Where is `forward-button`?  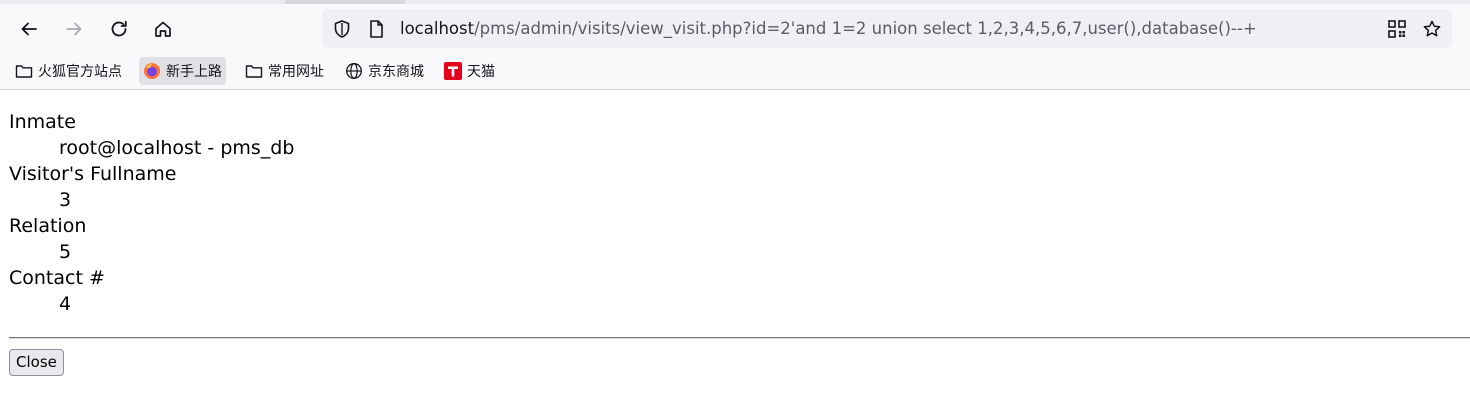 forward-button is located at coordinates (74, 29).